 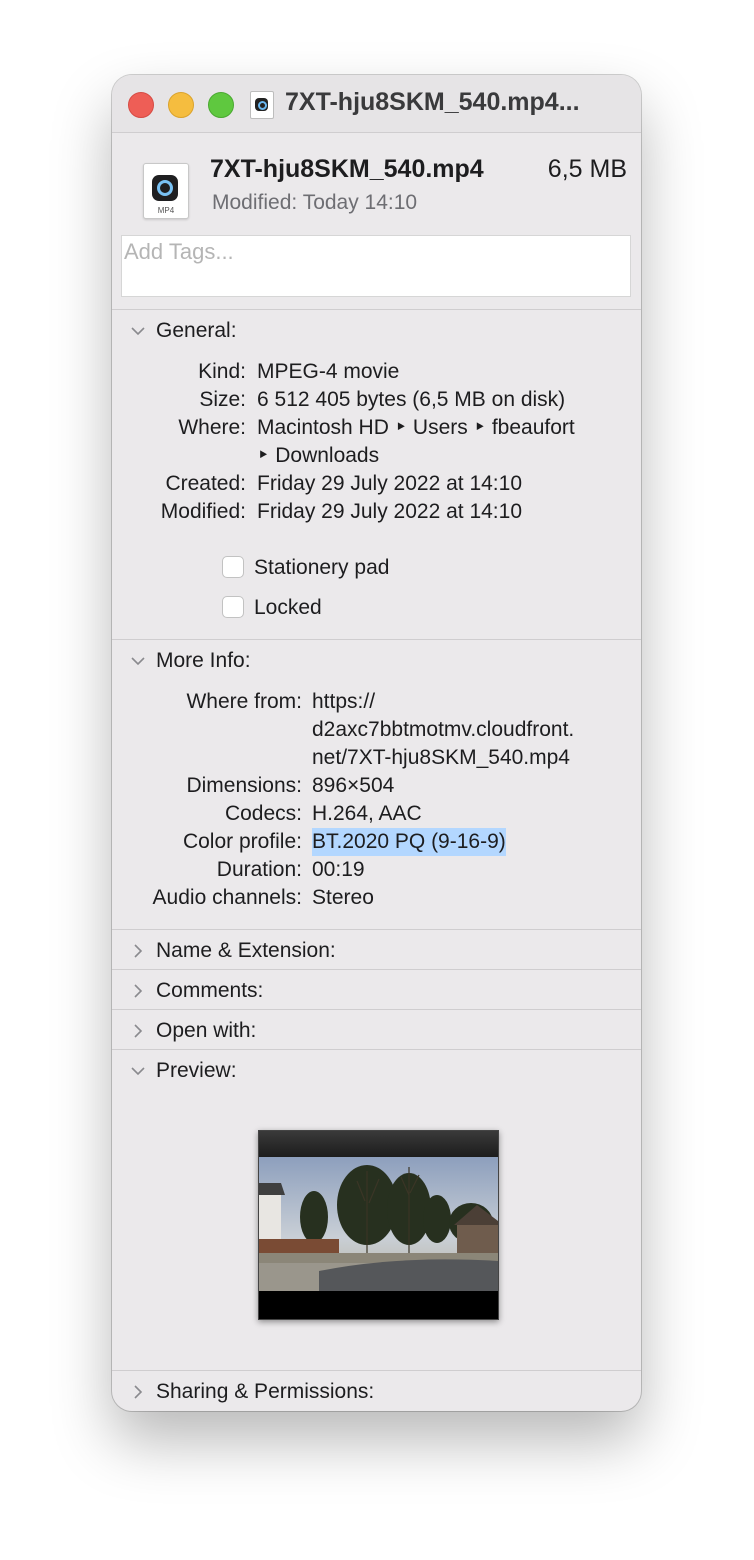 I want to click on locked-label: Locked, so click(x=288, y=607).